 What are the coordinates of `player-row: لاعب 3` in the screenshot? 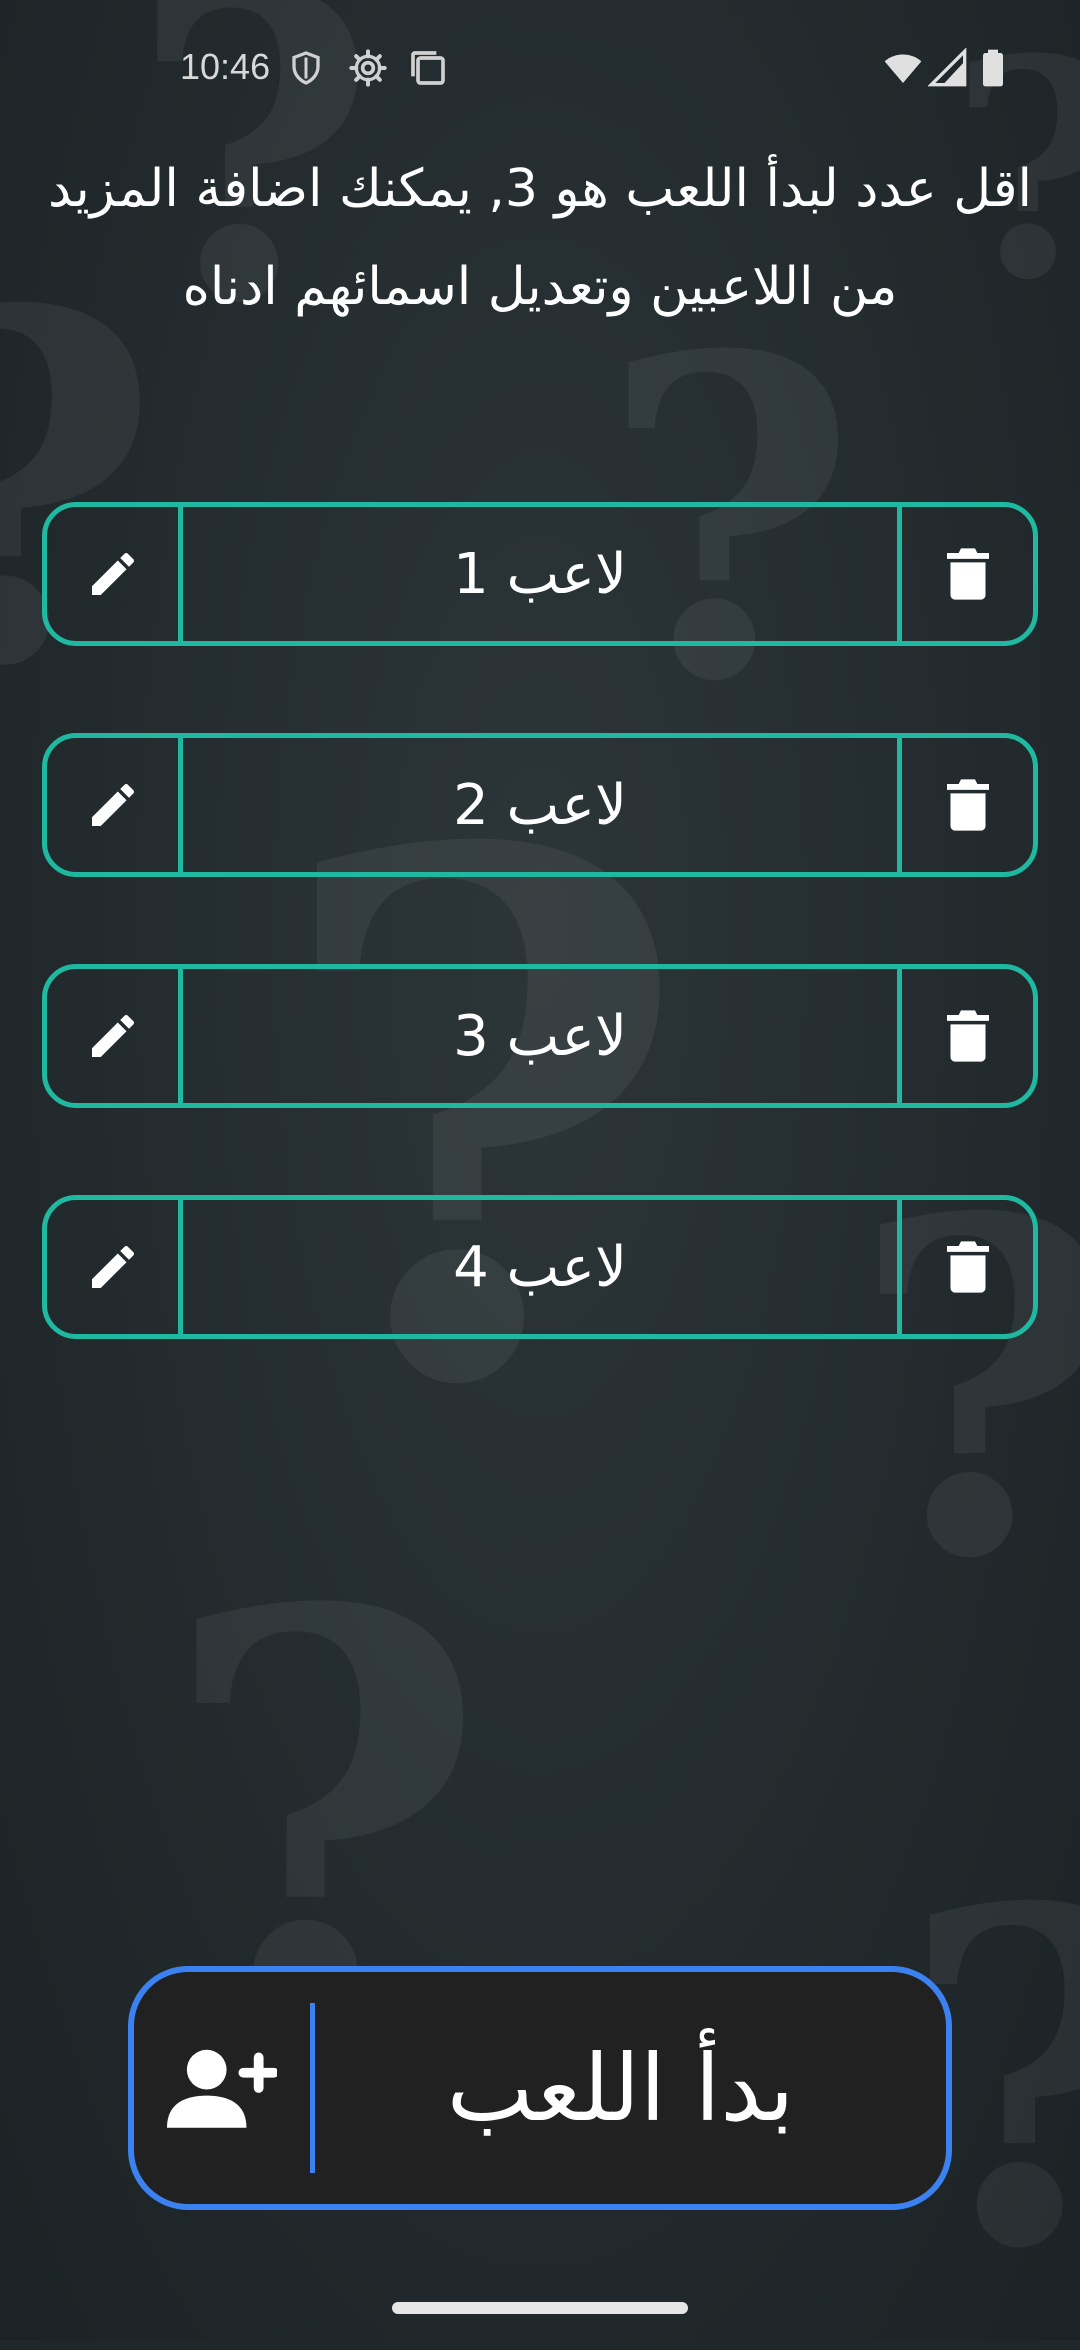 It's located at (540, 1036).